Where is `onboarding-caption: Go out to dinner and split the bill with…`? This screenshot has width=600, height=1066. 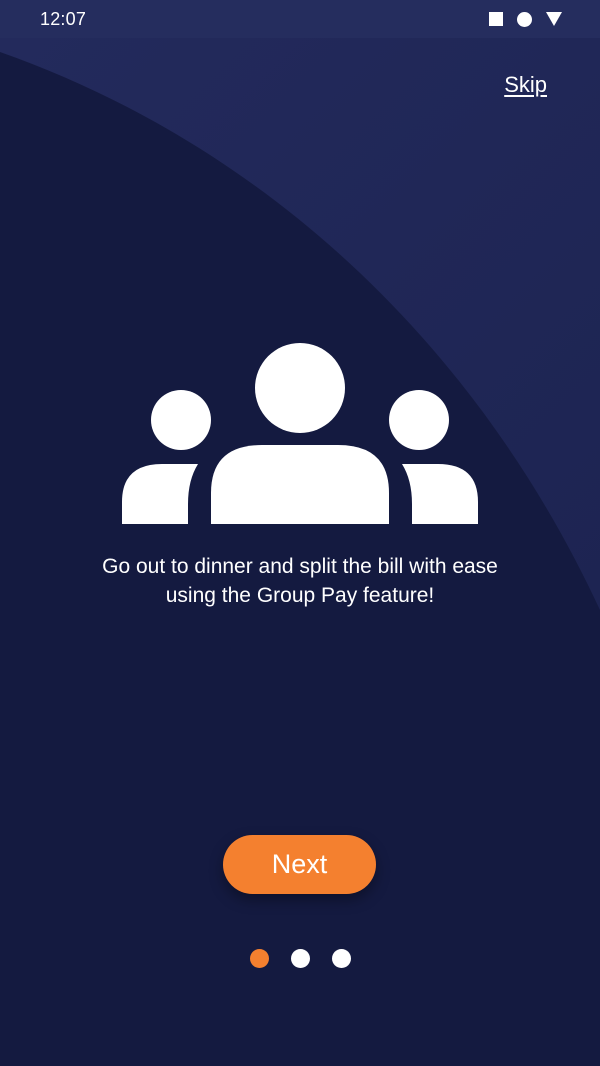
onboarding-caption: Go out to dinner and split the bill with… is located at coordinates (300, 581).